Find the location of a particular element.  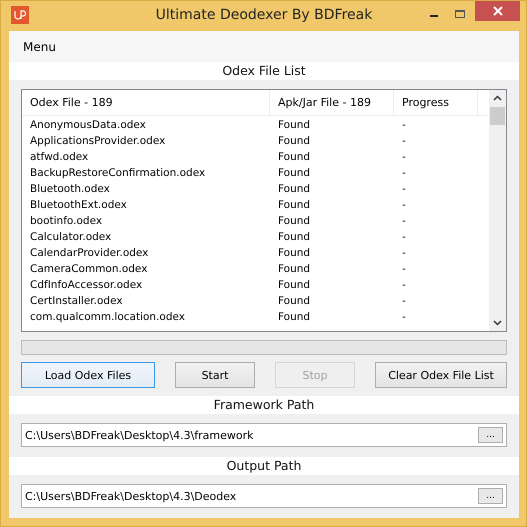

table-cell-text: bootinfo.odex is located at coordinates (66, 221).